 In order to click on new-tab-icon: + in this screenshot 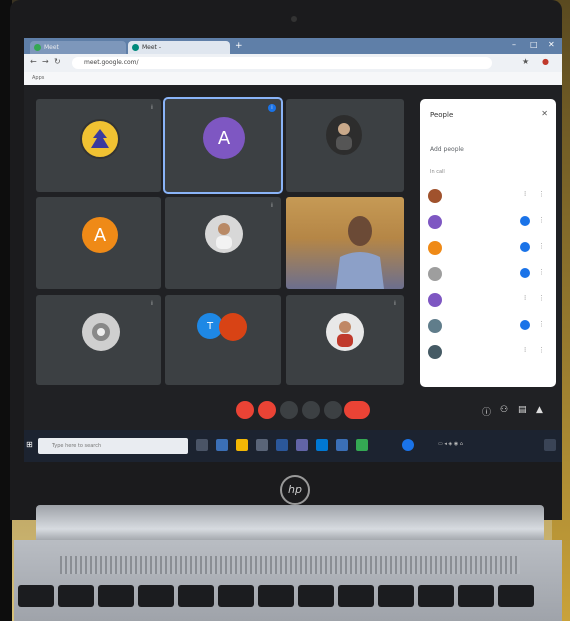, I will do `click(239, 46)`.